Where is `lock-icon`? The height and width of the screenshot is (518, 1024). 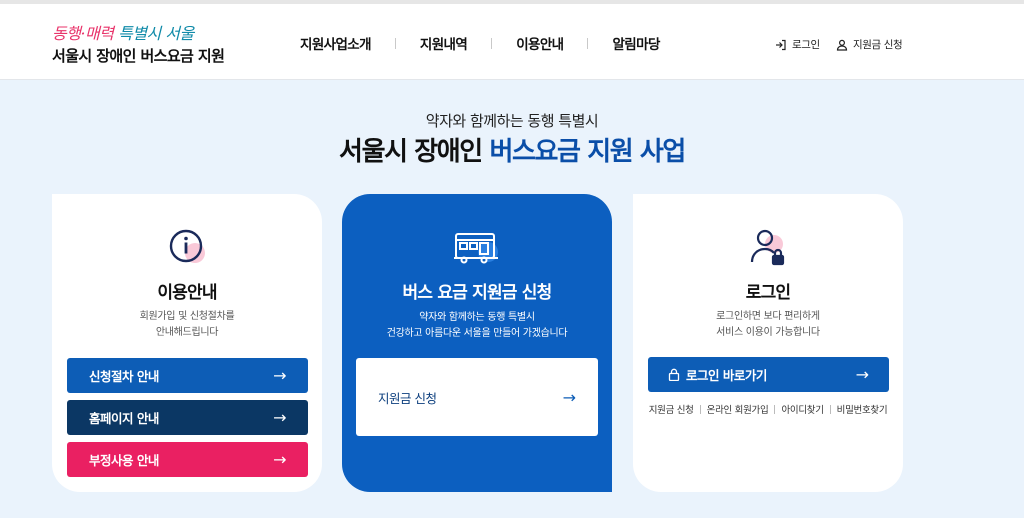
lock-icon is located at coordinates (674, 374).